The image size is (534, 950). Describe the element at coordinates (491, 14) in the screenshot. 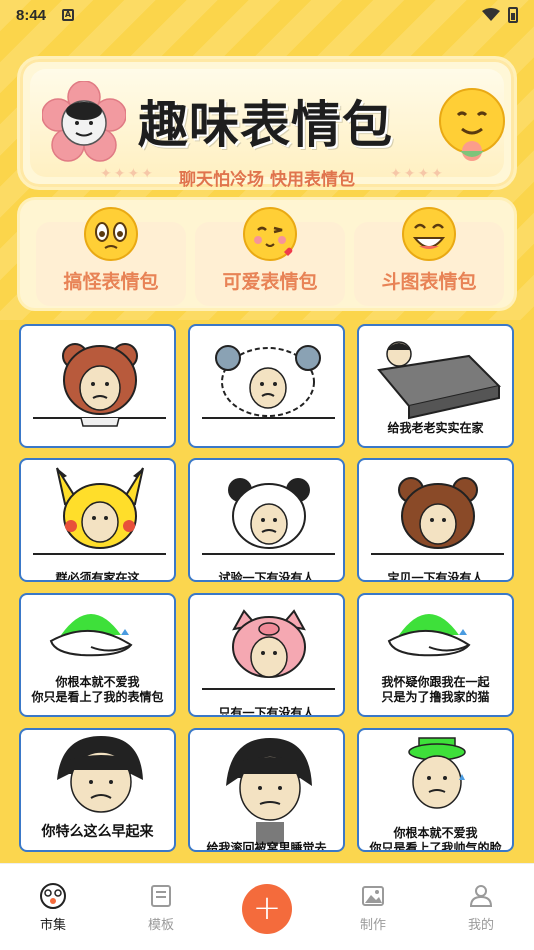

I see `wifi-icon` at that location.